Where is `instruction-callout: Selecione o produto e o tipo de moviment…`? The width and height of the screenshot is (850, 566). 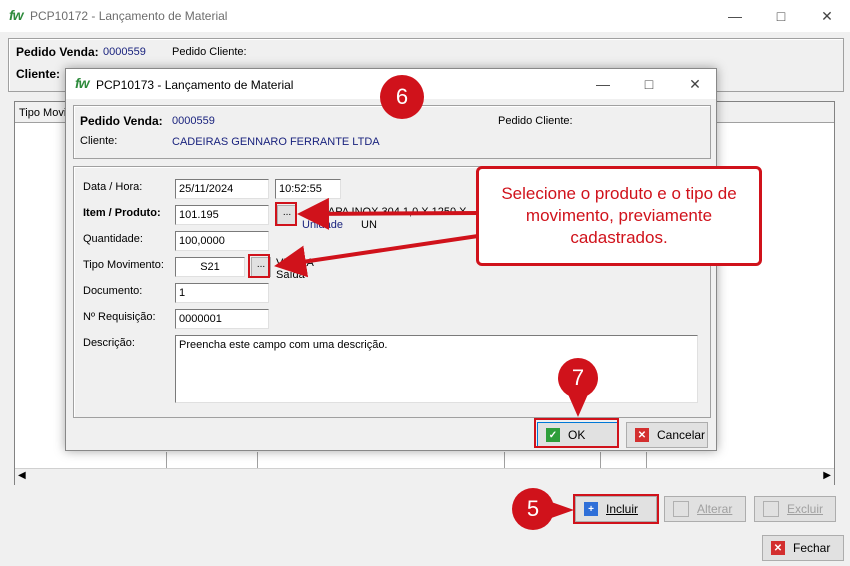
instruction-callout: Selecione o produto e o tipo de moviment… is located at coordinates (619, 216).